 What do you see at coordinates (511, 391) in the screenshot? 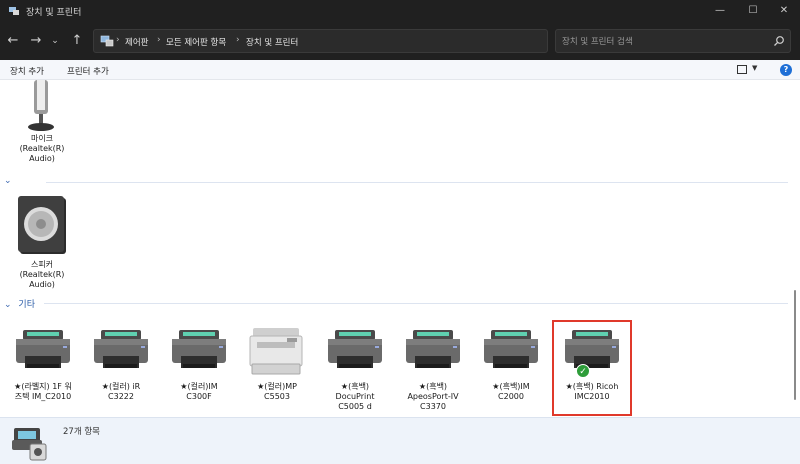
I see `printer-label: ★(흑백)IM C2000` at bounding box center [511, 391].